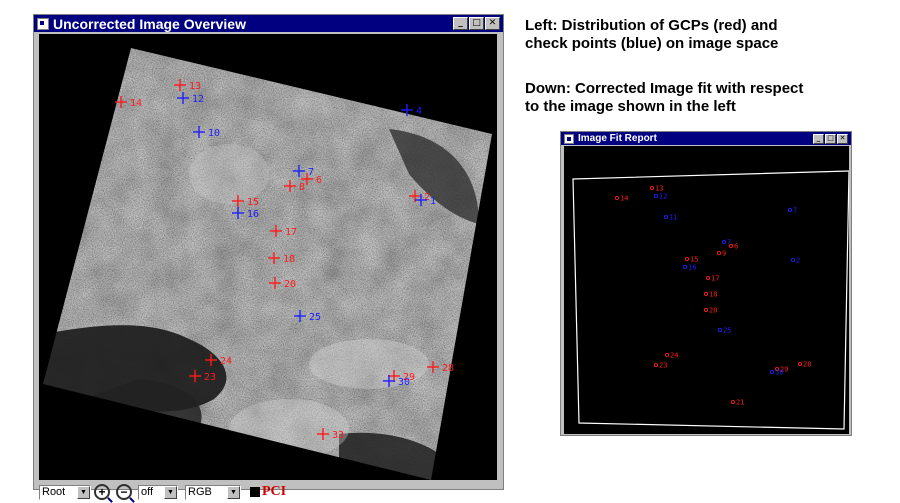 The height and width of the screenshot is (503, 900). What do you see at coordinates (214, 133) in the screenshot?
I see `marker-label: 10` at bounding box center [214, 133].